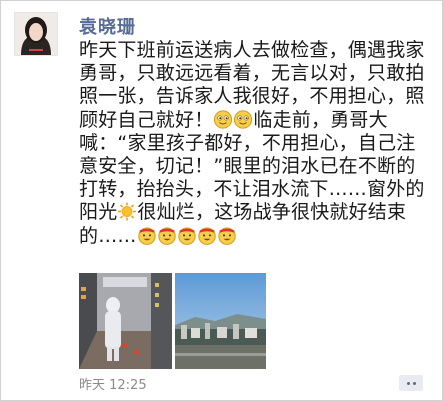  Describe the element at coordinates (125, 321) in the screenshot. I see `hospital-corridor-photo` at that location.